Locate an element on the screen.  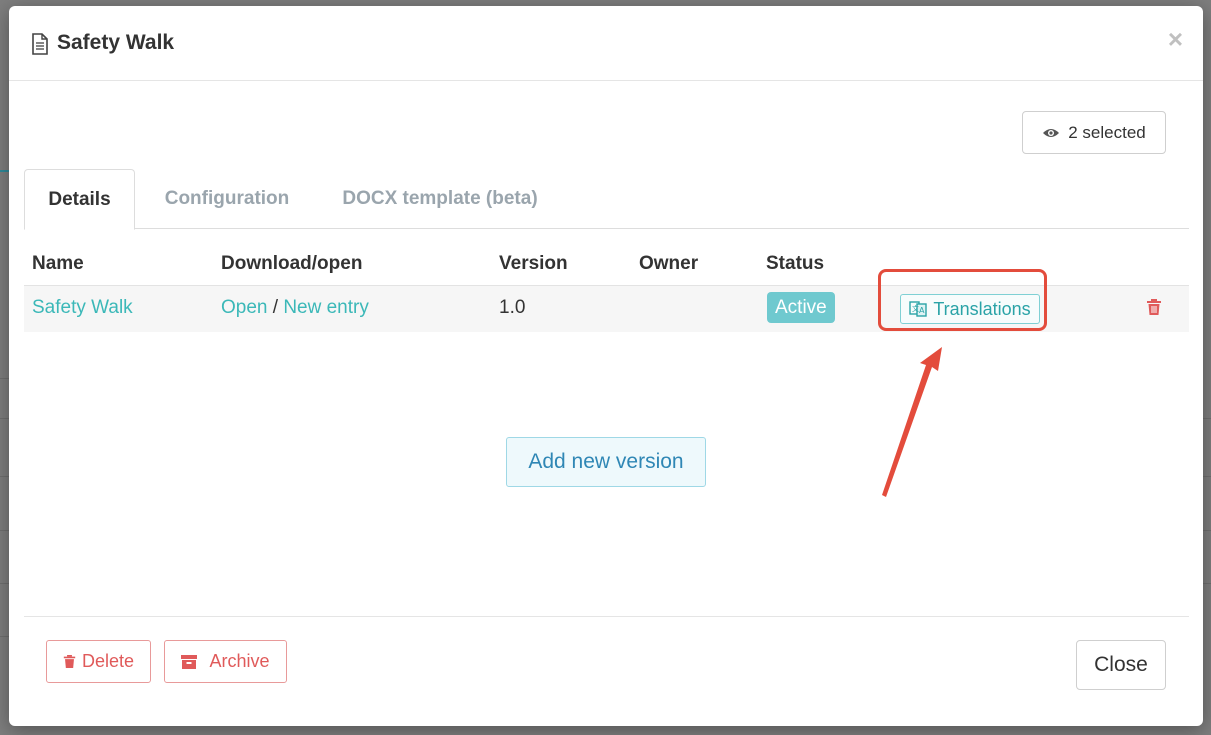
add-new-version-button: Add new version is located at coordinates (606, 462).